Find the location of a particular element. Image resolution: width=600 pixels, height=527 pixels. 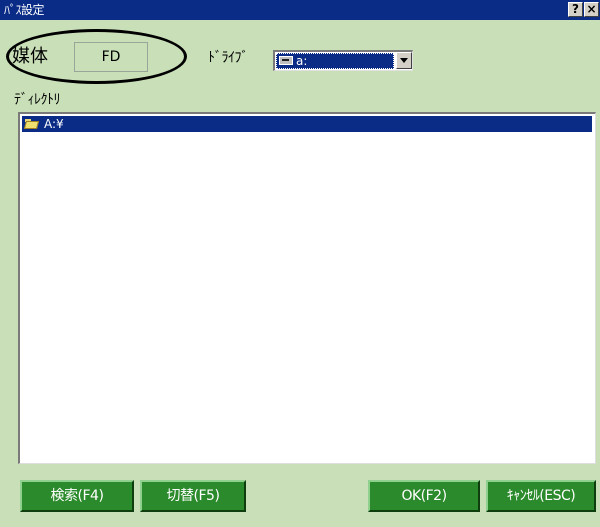

drive-selected-value: a: is located at coordinates (302, 61).